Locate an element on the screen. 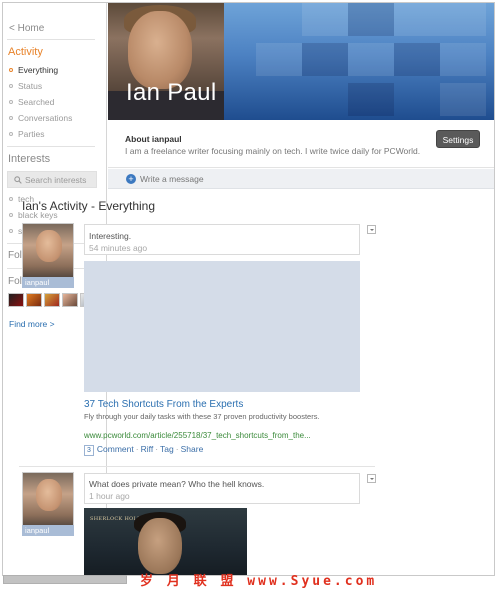 The width and height of the screenshot is (497, 590). post-timestamp: 1 hour ago is located at coordinates (109, 496).